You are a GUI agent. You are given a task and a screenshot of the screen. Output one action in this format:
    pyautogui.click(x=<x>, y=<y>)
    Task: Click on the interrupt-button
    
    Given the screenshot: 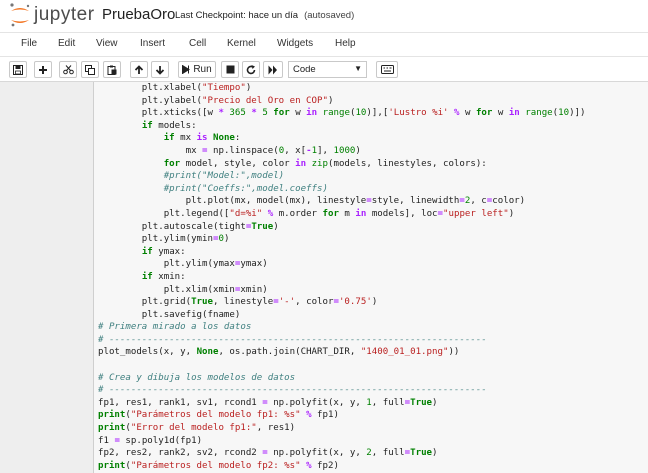 What is the action you would take?
    pyautogui.click(x=230, y=69)
    